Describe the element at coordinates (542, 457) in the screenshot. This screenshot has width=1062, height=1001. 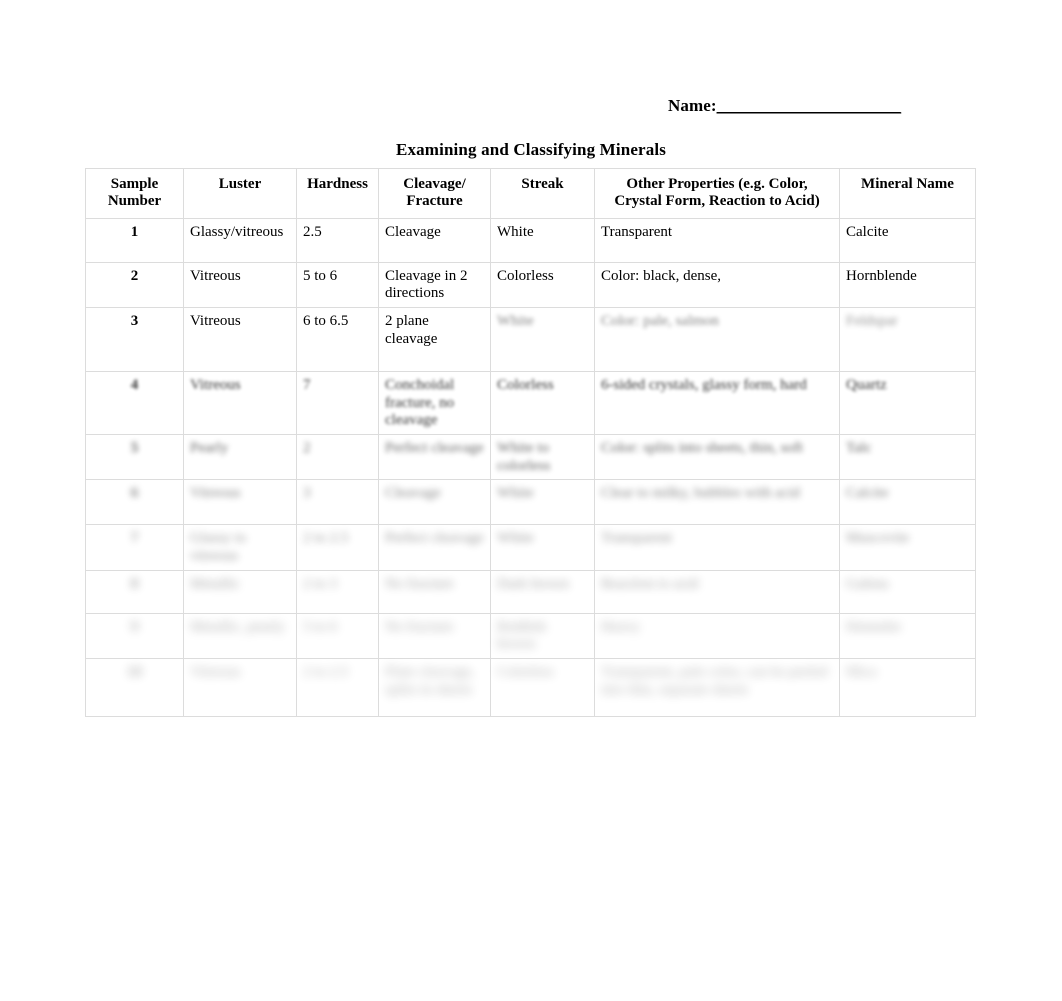
I see `cell-streak: White to colorless` at that location.